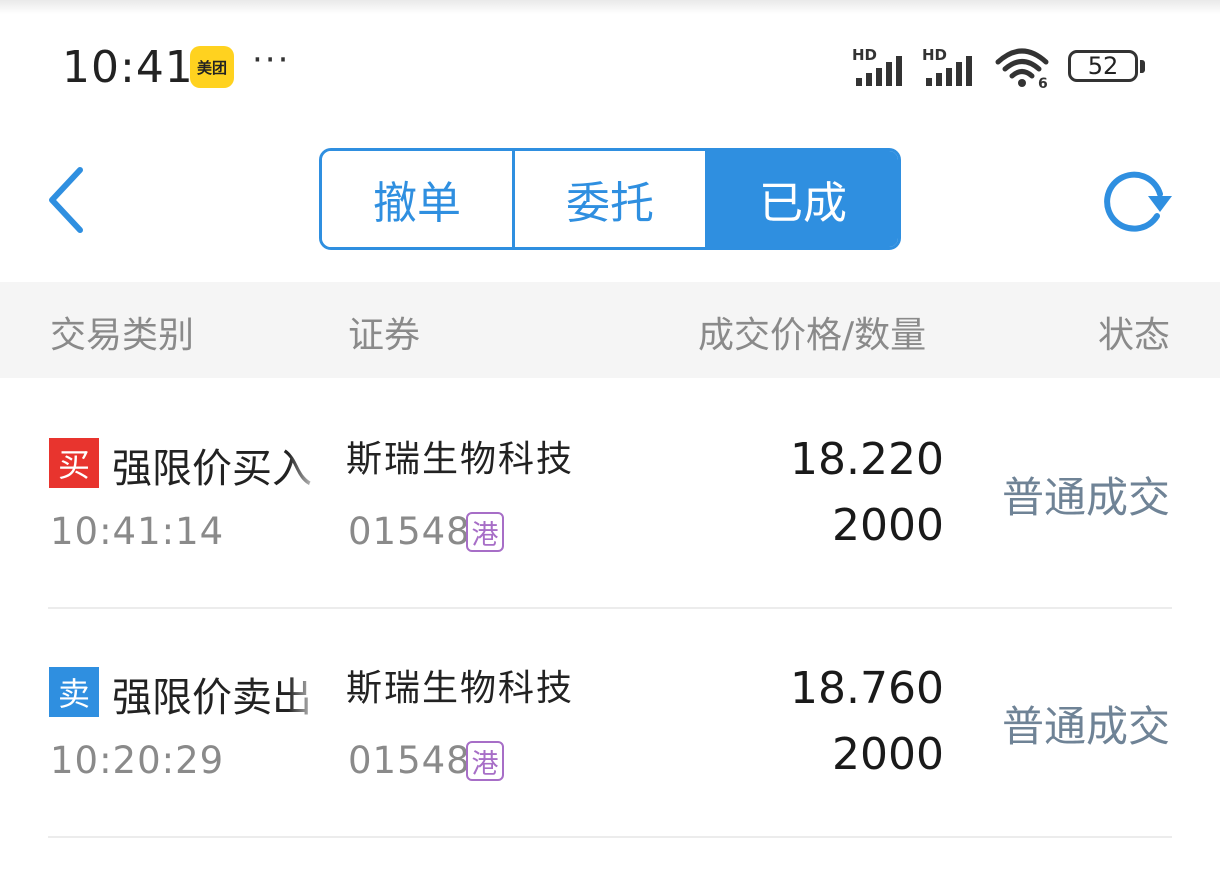 The width and height of the screenshot is (1220, 869). Describe the element at coordinates (384, 335) in the screenshot. I see `header-security: 证券` at that location.